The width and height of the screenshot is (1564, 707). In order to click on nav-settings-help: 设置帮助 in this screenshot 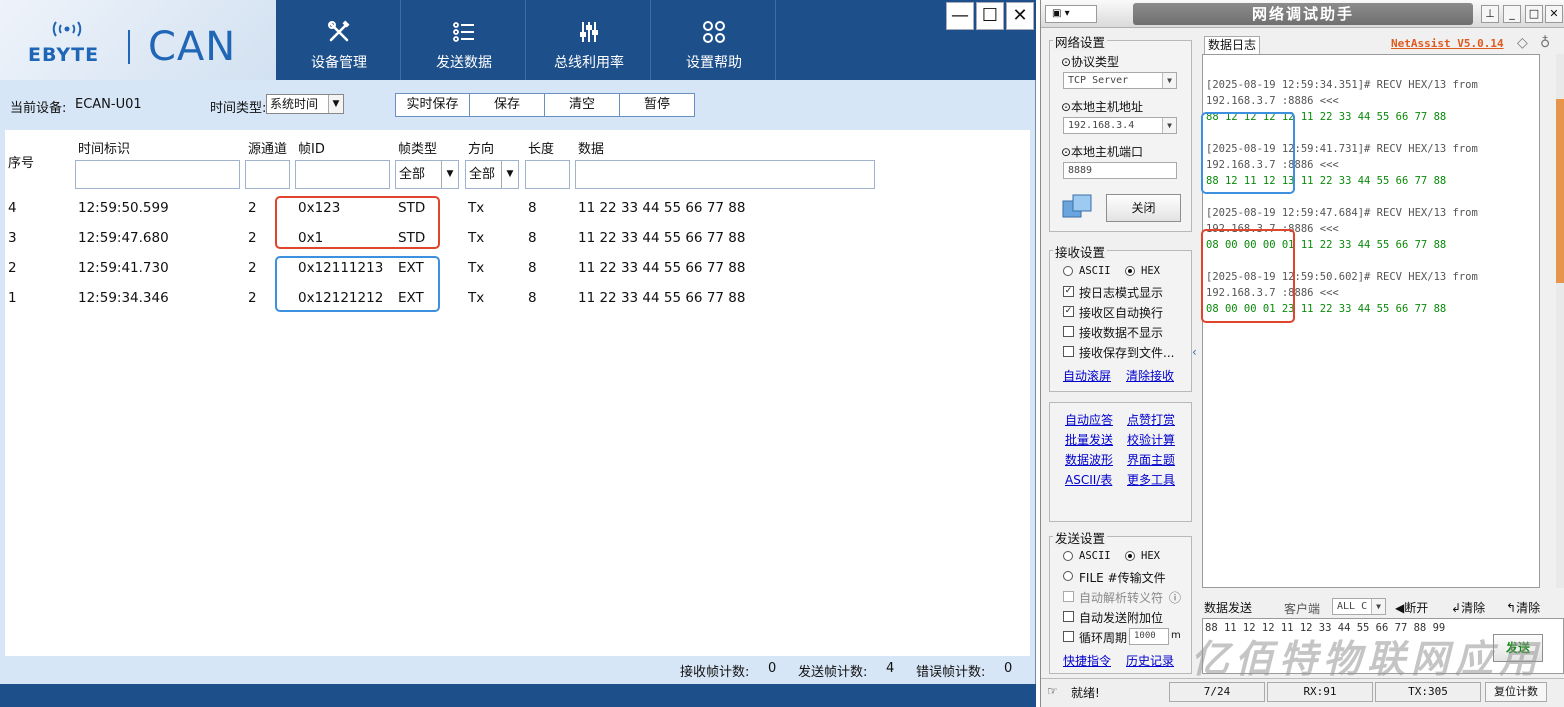, I will do `click(714, 40)`.